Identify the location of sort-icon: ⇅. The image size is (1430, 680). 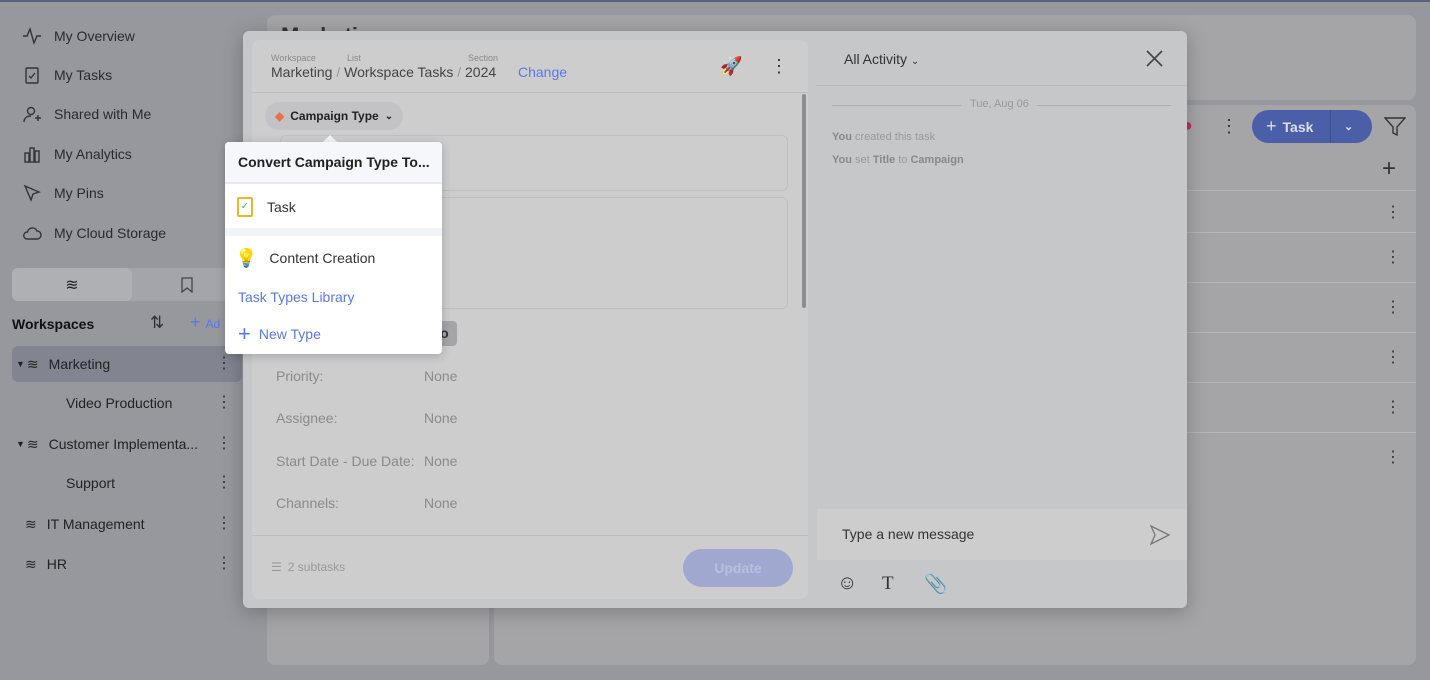
(157, 323).